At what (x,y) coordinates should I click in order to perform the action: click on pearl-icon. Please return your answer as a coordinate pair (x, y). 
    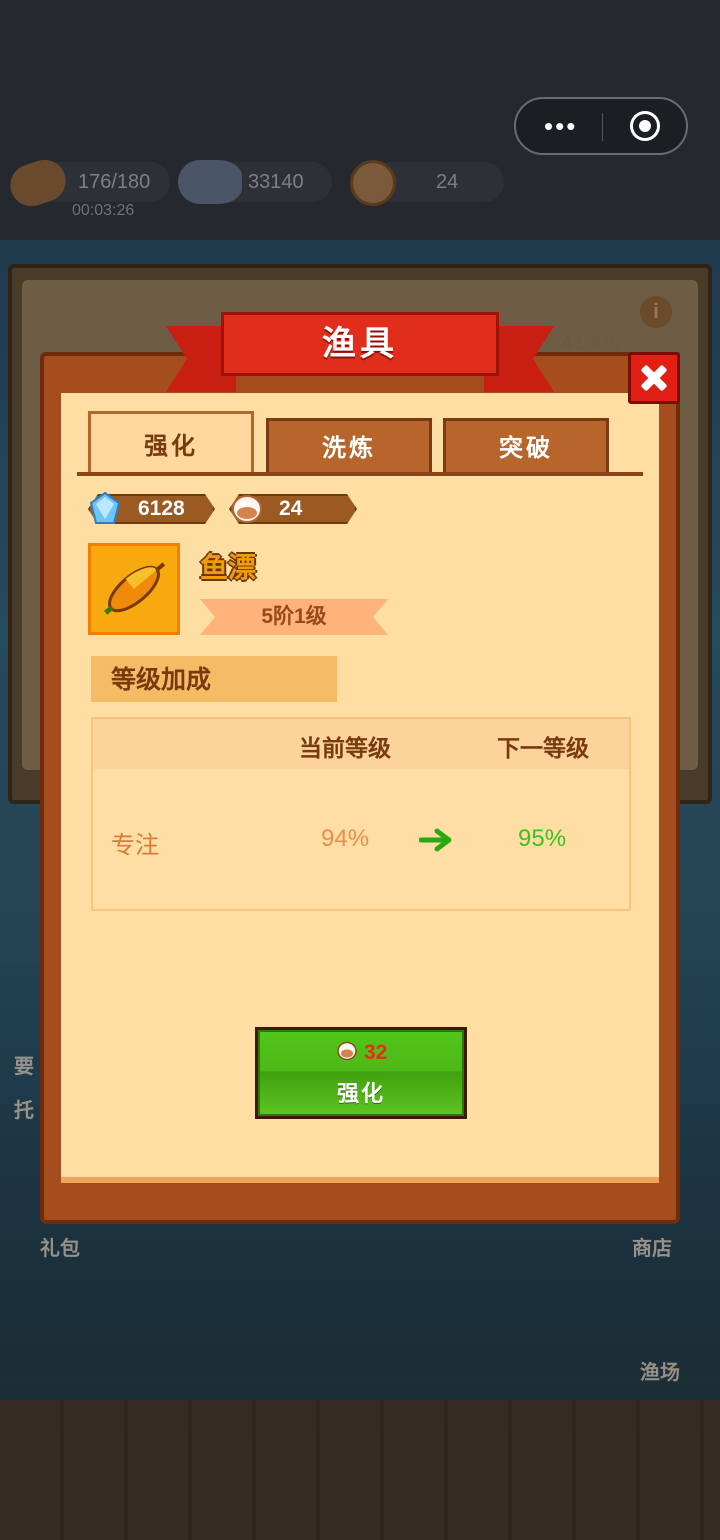
    Looking at the image, I should click on (373, 183).